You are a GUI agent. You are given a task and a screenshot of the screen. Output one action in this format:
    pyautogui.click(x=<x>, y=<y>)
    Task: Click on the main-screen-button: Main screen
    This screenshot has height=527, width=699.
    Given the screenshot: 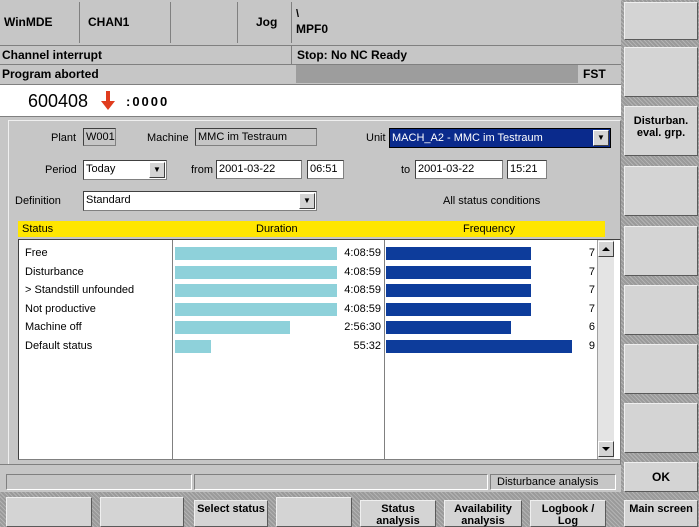 What is the action you would take?
    pyautogui.click(x=661, y=513)
    